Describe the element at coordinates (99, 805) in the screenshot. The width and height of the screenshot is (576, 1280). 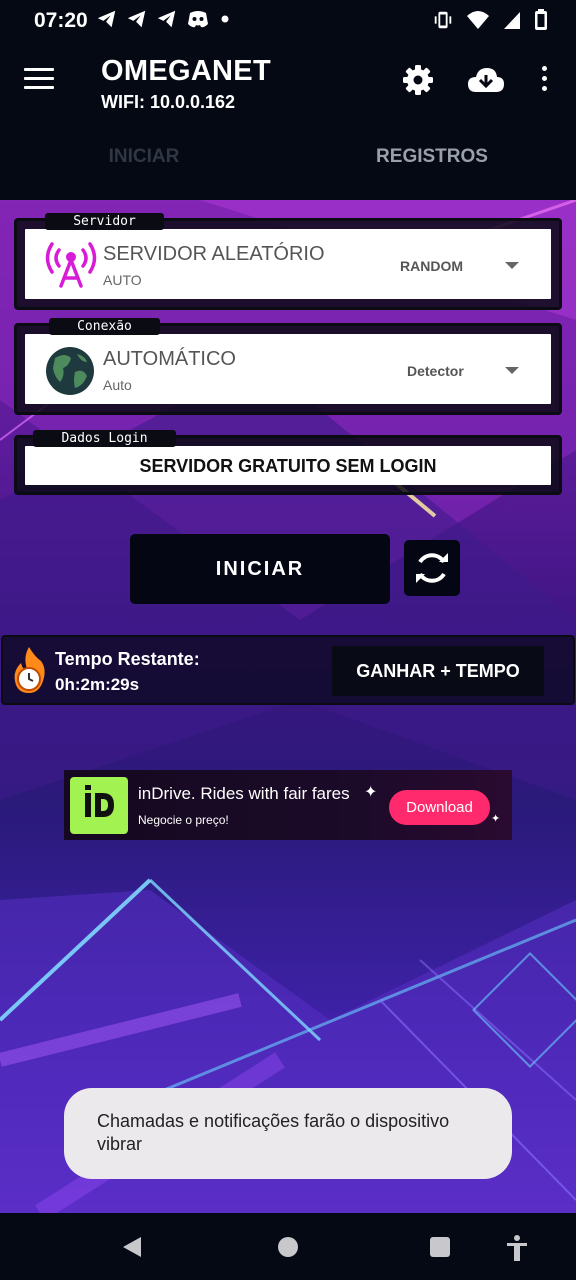
I see `indrive-logo` at that location.